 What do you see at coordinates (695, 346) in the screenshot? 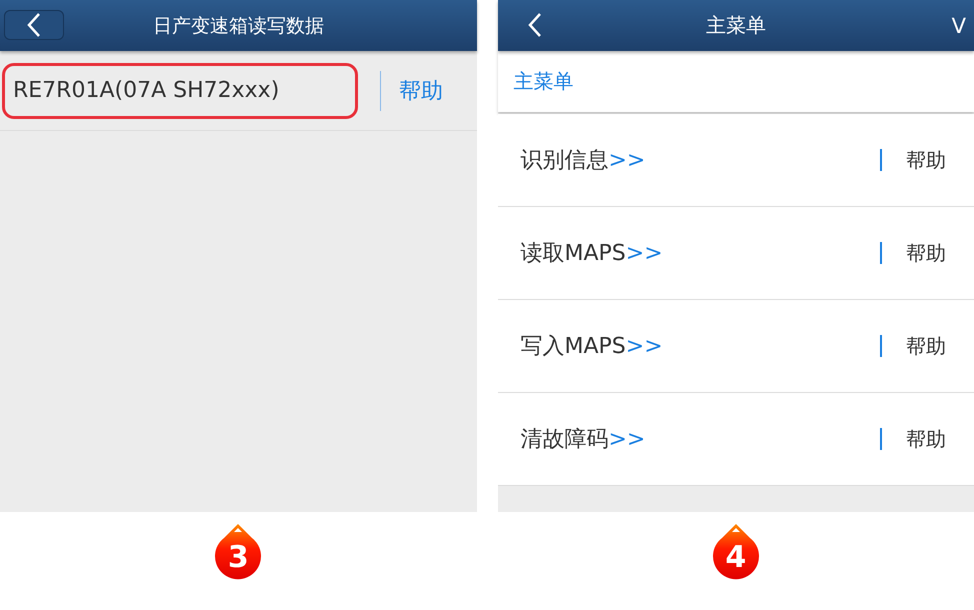
I see `menu-item: 写入MAPS>>` at bounding box center [695, 346].